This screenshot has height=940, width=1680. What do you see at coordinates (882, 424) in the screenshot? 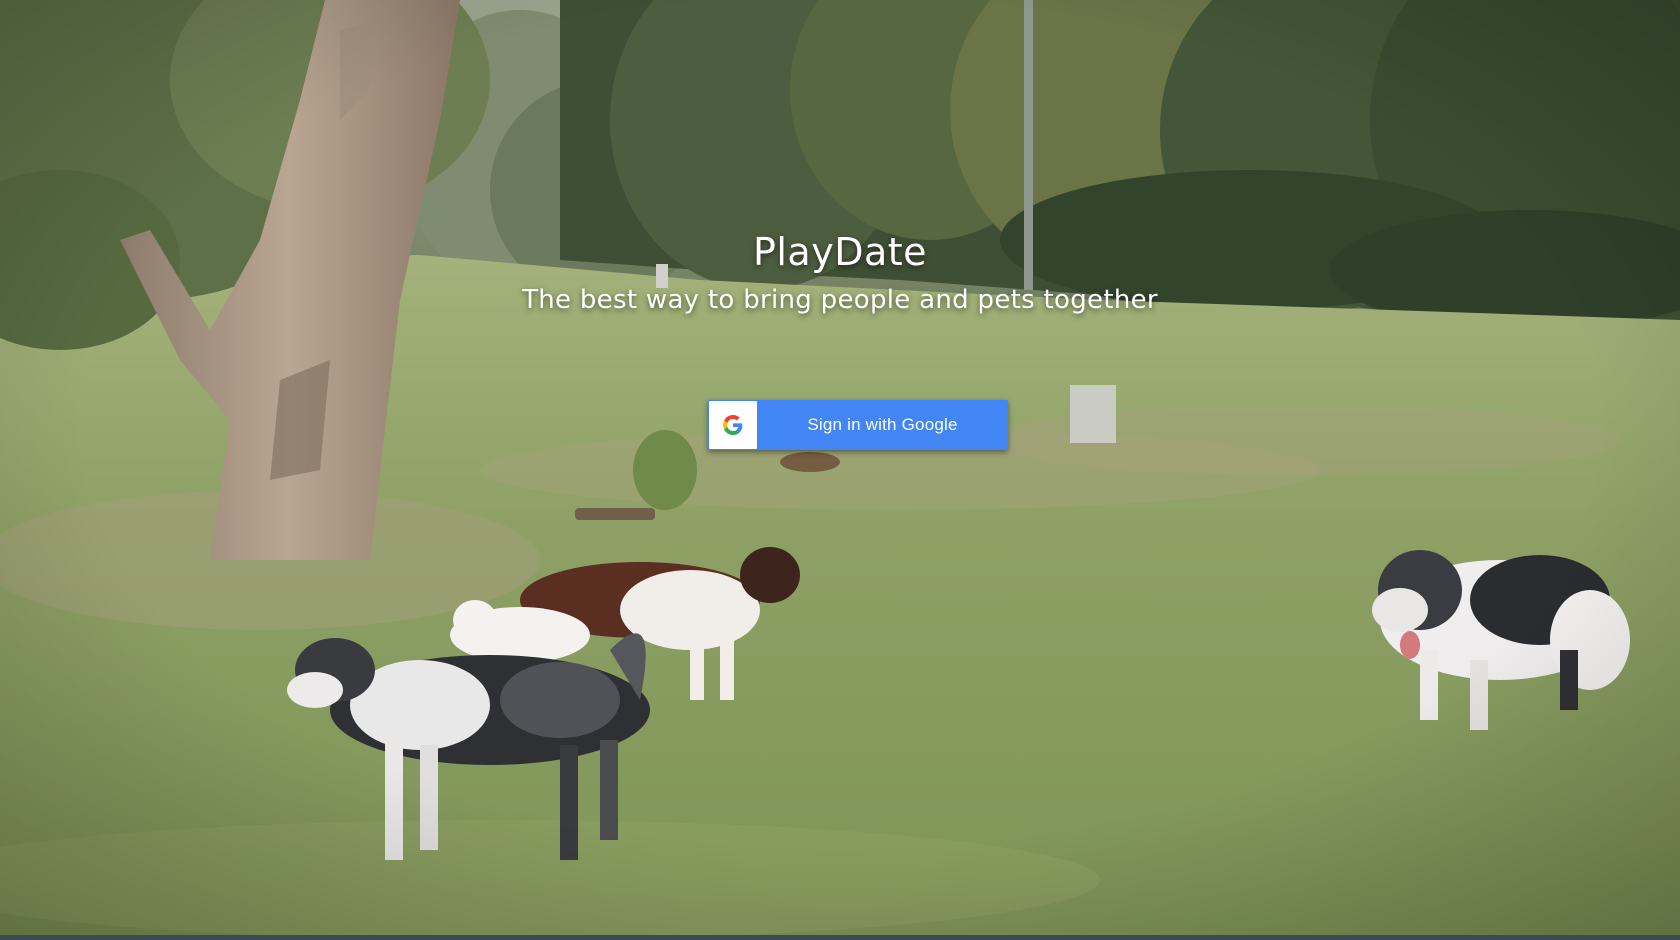
I see `google-signin-label: Sign in with Google` at bounding box center [882, 424].